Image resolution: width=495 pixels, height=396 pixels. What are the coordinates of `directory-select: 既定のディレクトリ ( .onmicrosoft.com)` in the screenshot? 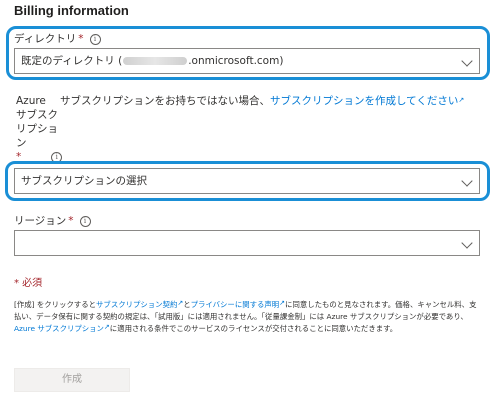 It's located at (247, 61).